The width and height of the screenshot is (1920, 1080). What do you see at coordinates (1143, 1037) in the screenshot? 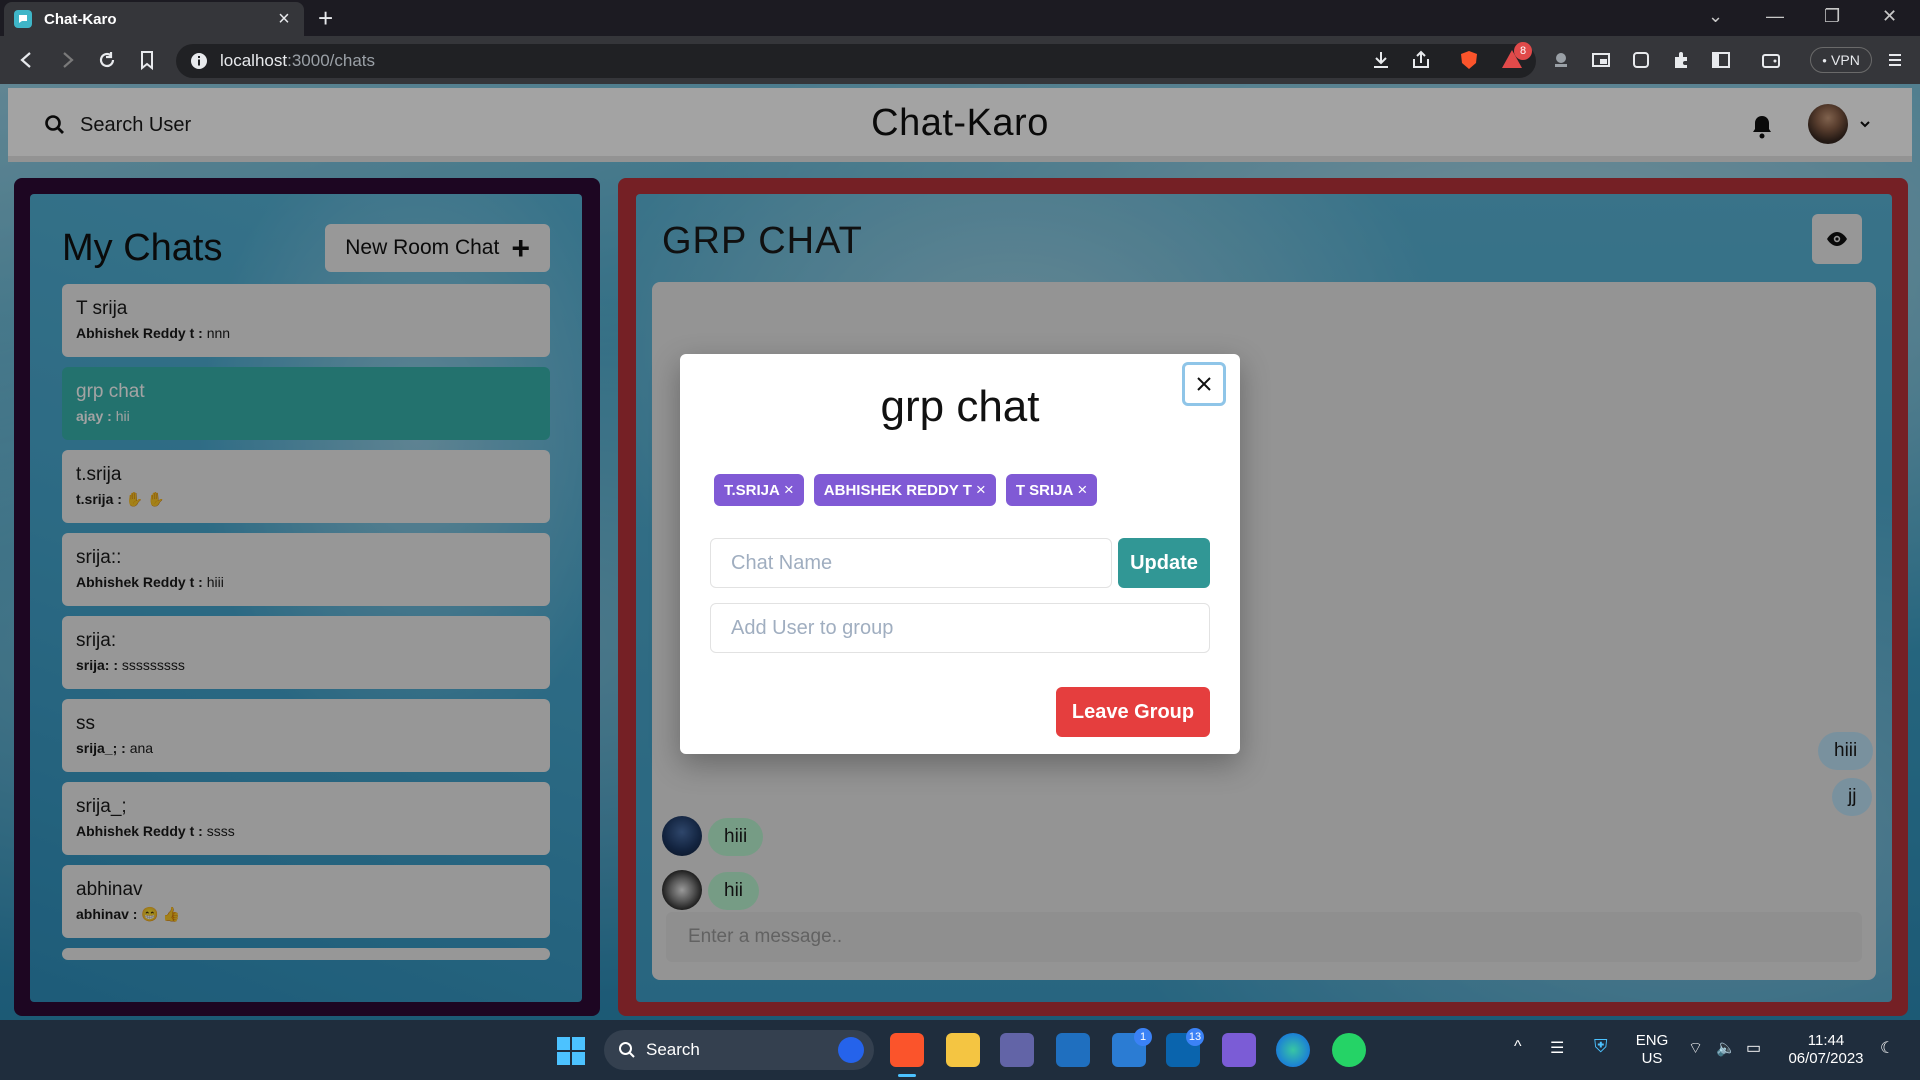
I see `todo-badge: 1` at bounding box center [1143, 1037].